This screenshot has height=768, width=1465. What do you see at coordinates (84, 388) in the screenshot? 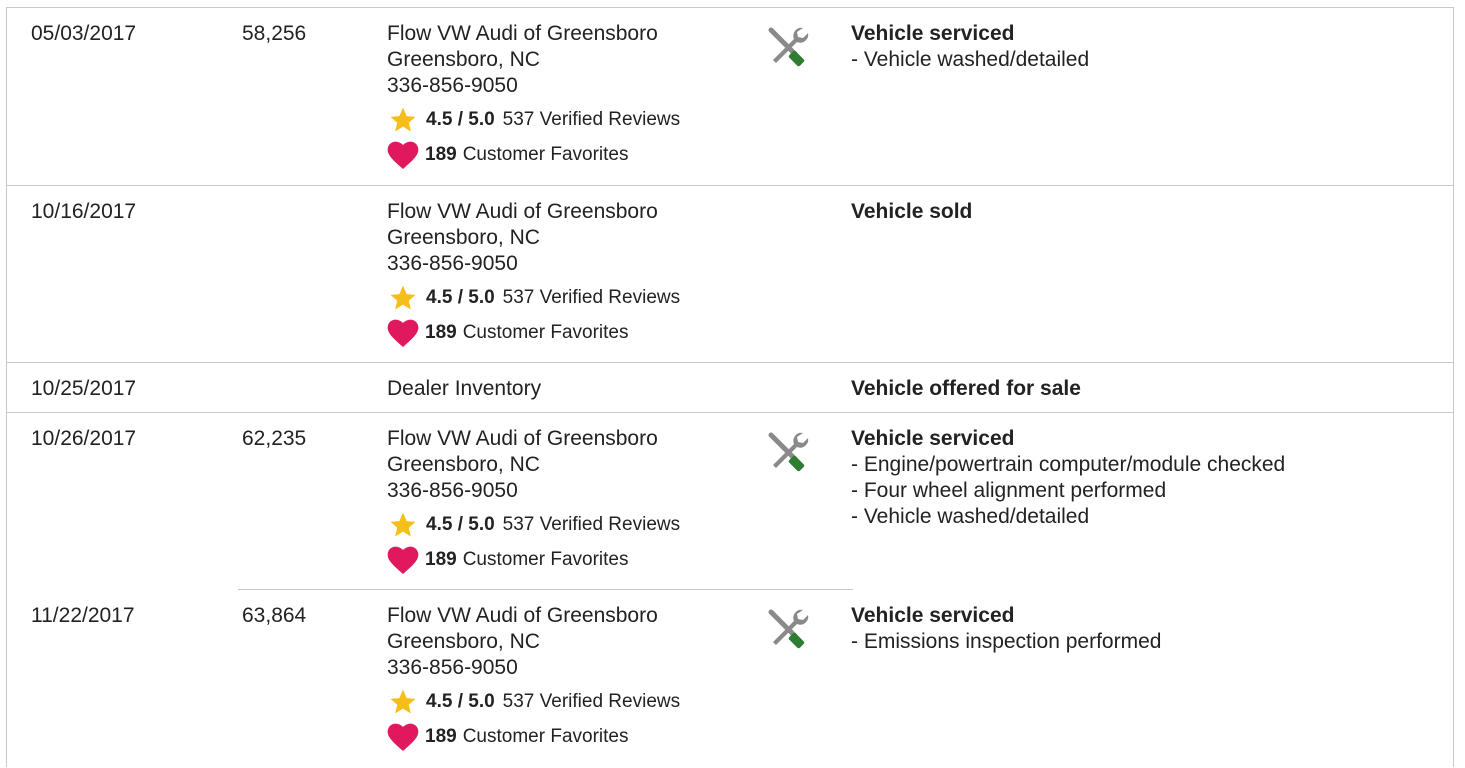
I see `record-date: 10/25/2017` at bounding box center [84, 388].